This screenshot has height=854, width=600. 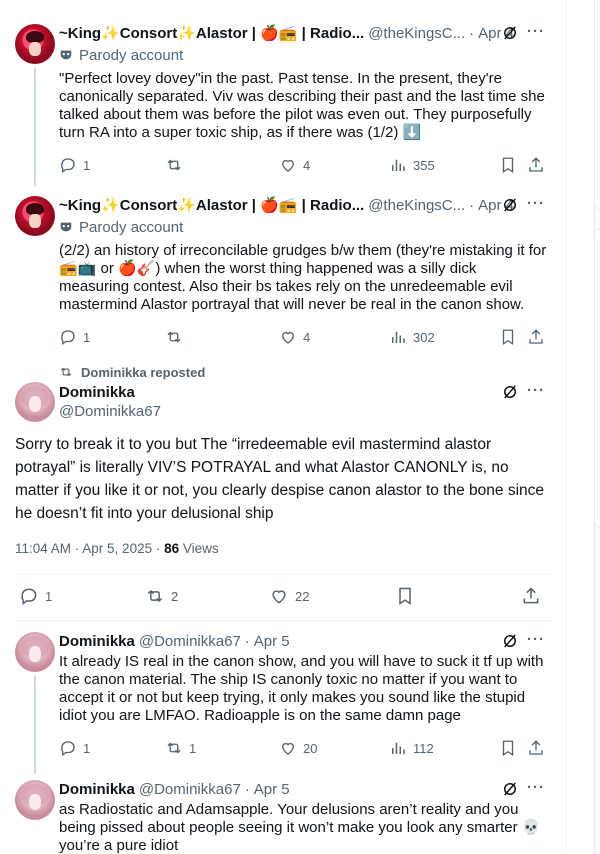 I want to click on like-count: 4, so click(x=307, y=337).